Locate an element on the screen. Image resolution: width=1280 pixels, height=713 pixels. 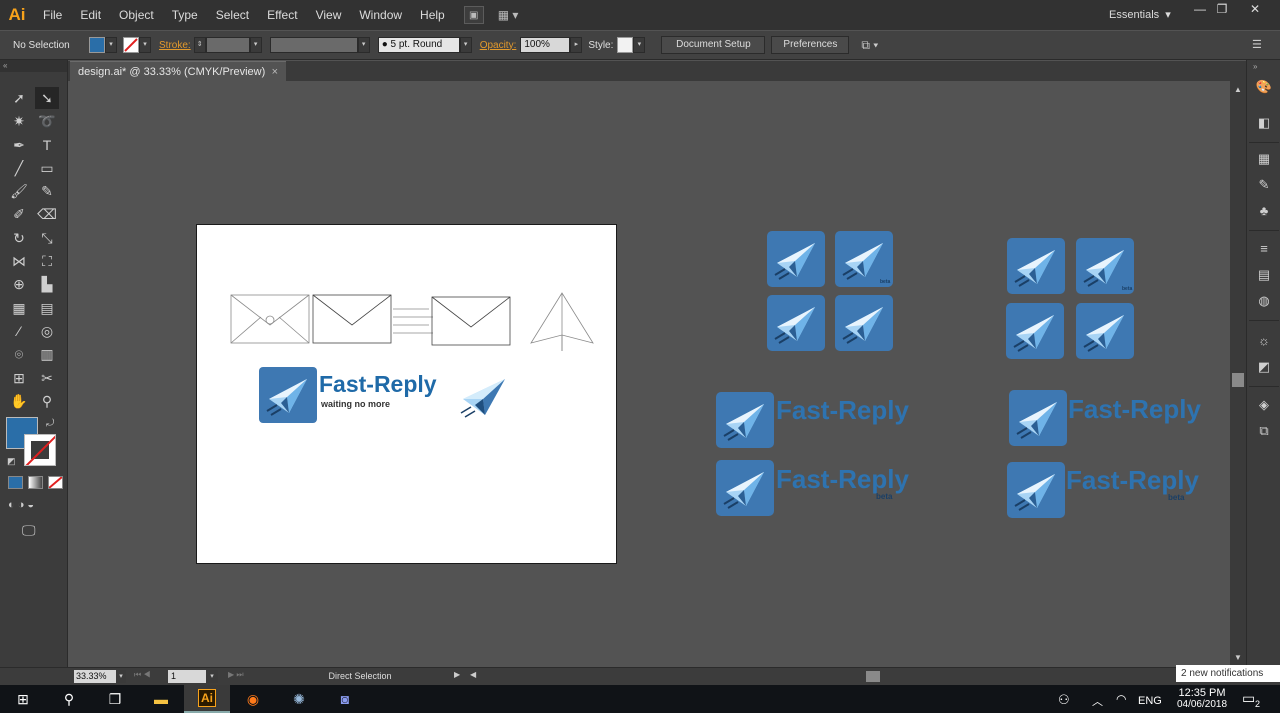
app-icon: ✺ is located at coordinates (299, 699).